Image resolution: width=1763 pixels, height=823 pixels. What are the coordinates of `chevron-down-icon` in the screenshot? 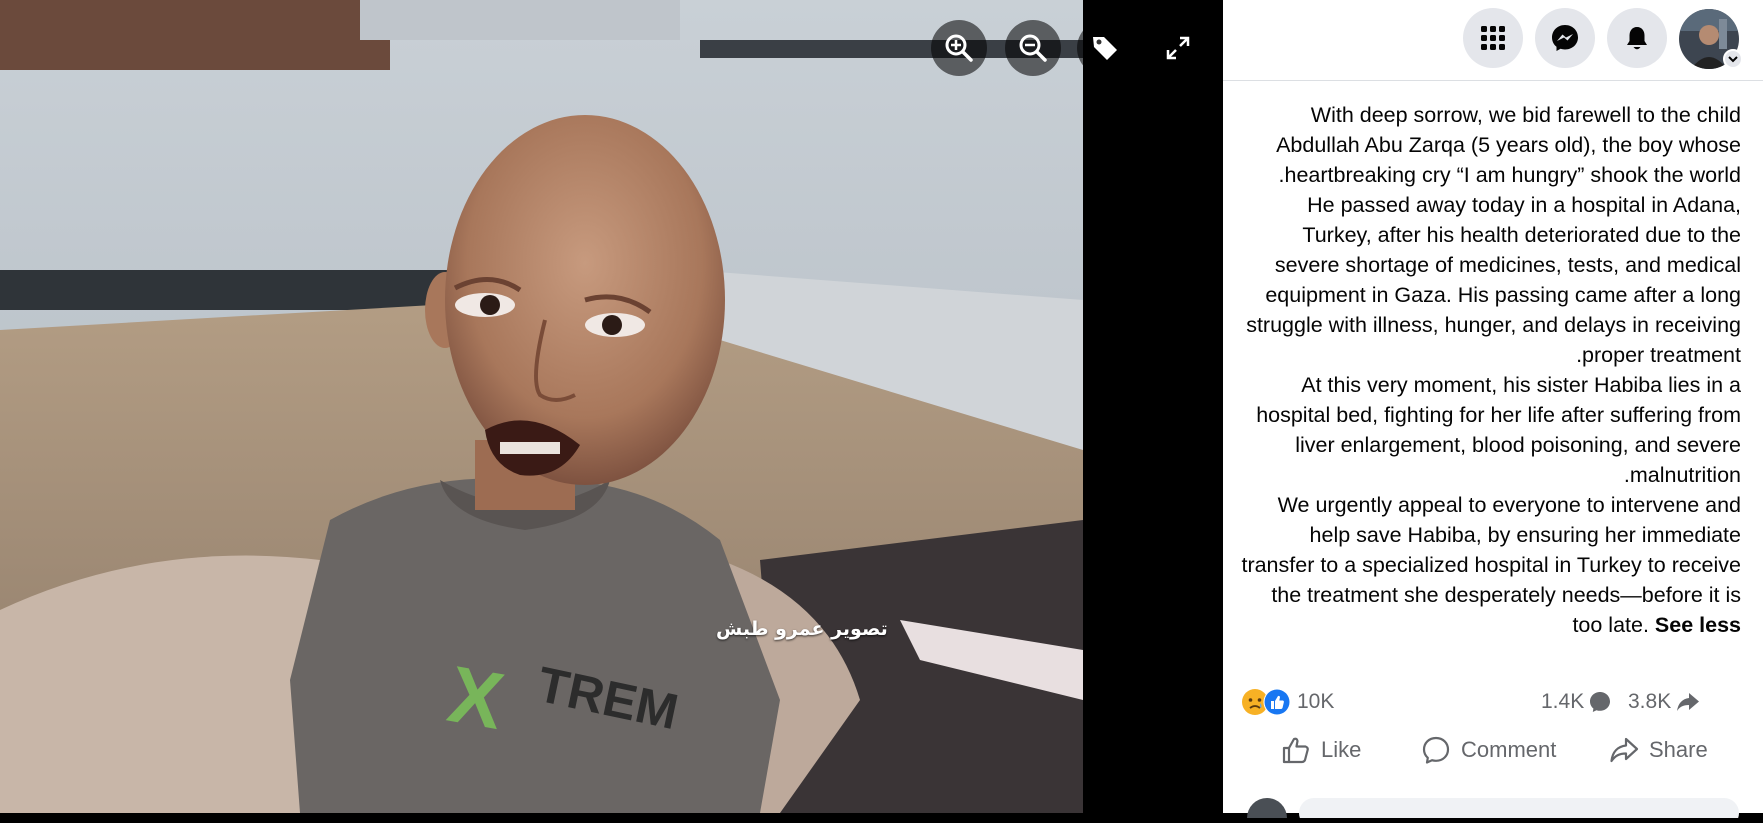 It's located at (1733, 59).